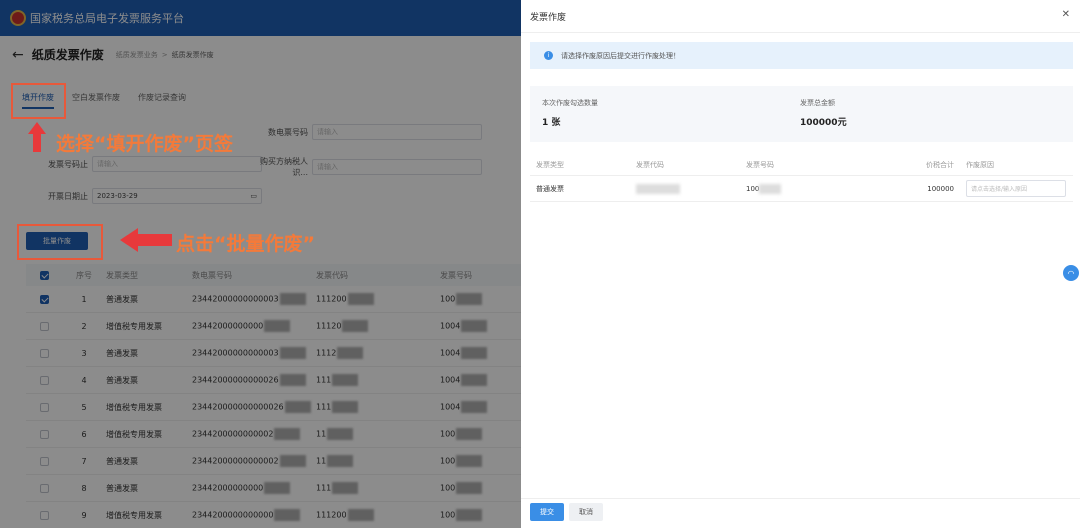 The height and width of the screenshot is (528, 1080). What do you see at coordinates (801, 55) in the screenshot?
I see `info-alert: i 请选择作废原因后提交进行作废处理！` at bounding box center [801, 55].